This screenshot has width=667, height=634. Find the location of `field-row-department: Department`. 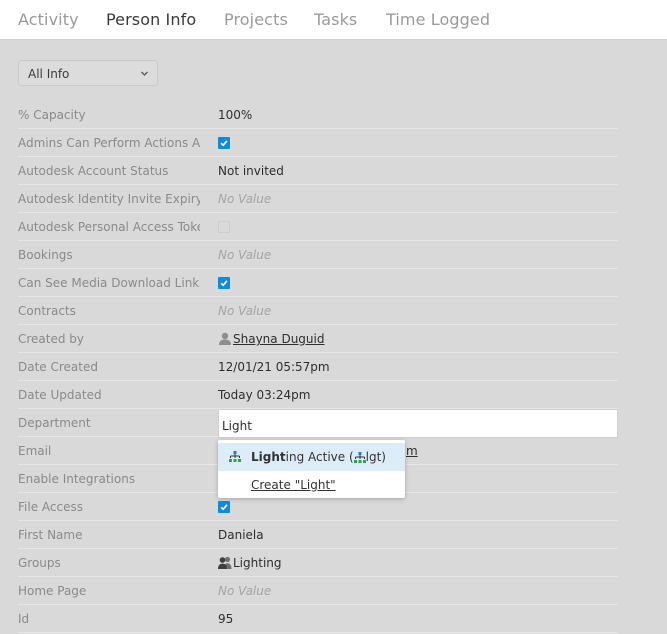

field-row-department: Department is located at coordinates (318, 423).